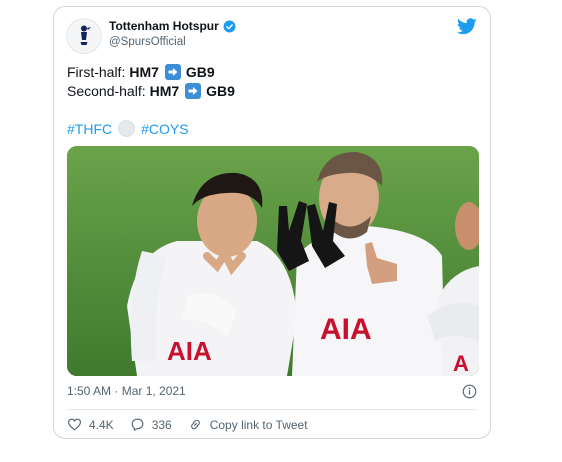 This screenshot has height=462, width=562. What do you see at coordinates (96, 72) in the screenshot?
I see `line-label: First-half:` at bounding box center [96, 72].